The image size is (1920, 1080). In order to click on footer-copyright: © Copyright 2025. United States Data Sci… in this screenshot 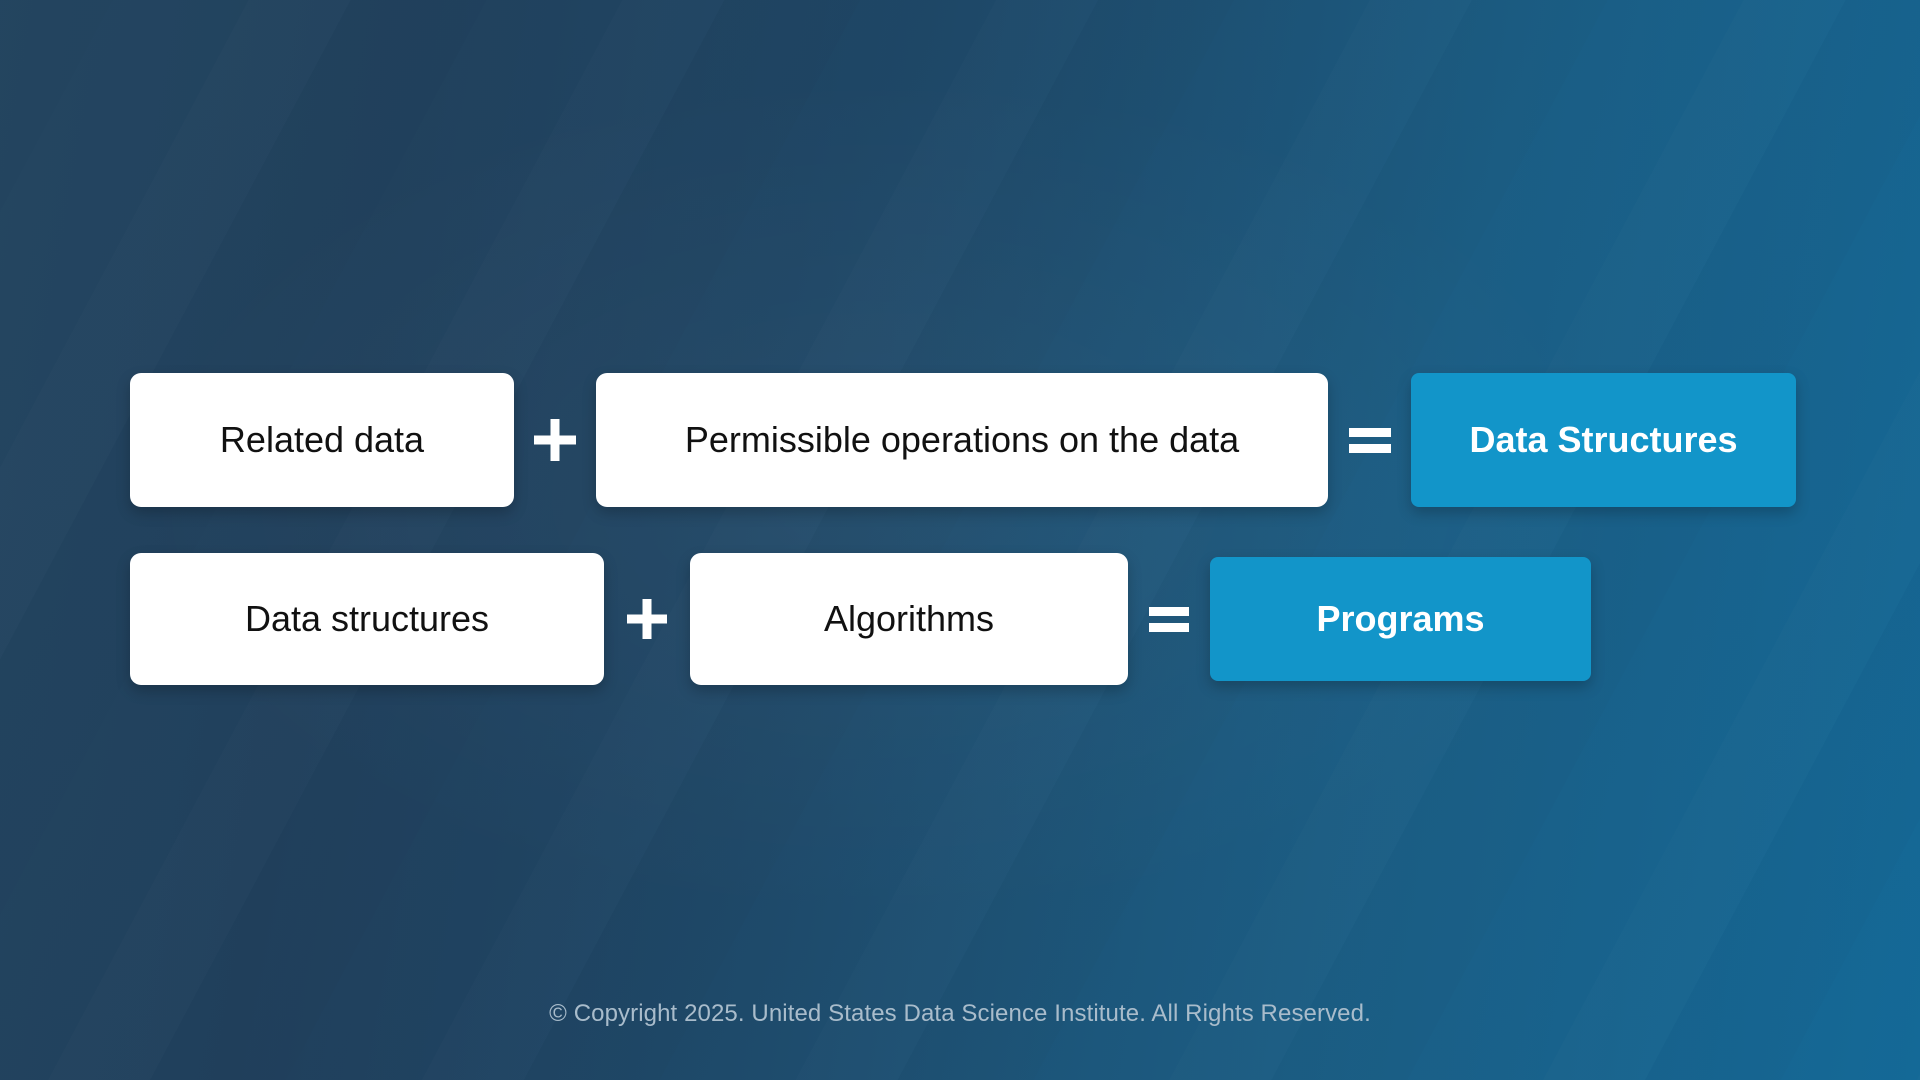, I will do `click(960, 1014)`.